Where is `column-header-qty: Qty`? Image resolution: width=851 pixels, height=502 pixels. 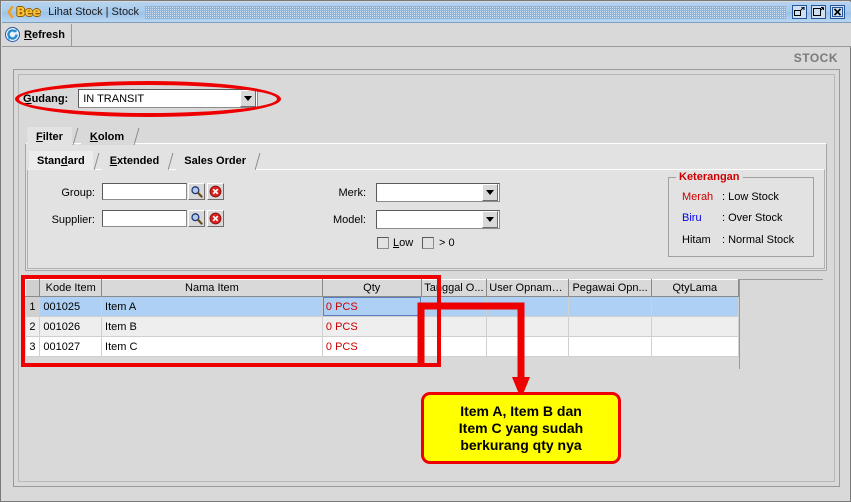
column-header-qty: Qty is located at coordinates (371, 288).